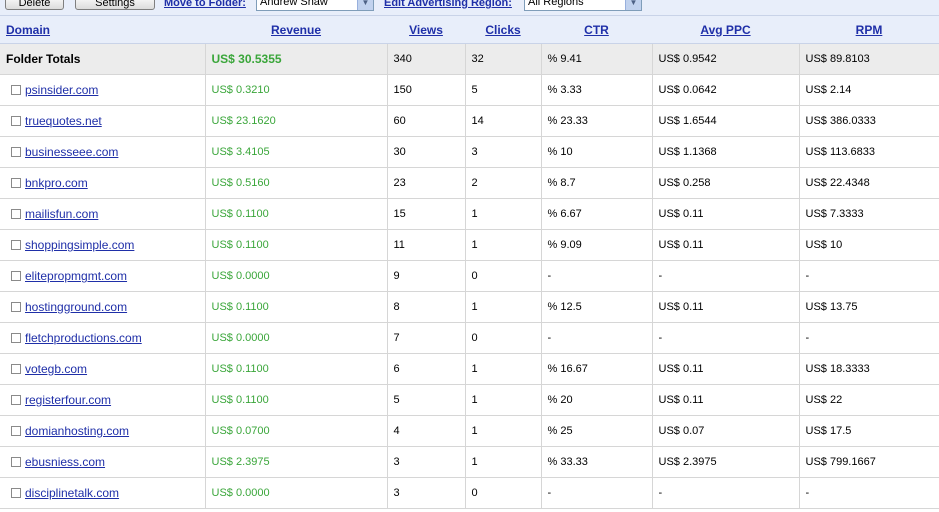 The width and height of the screenshot is (939, 512). I want to click on region-select: All Regions ▼, so click(583, 5).